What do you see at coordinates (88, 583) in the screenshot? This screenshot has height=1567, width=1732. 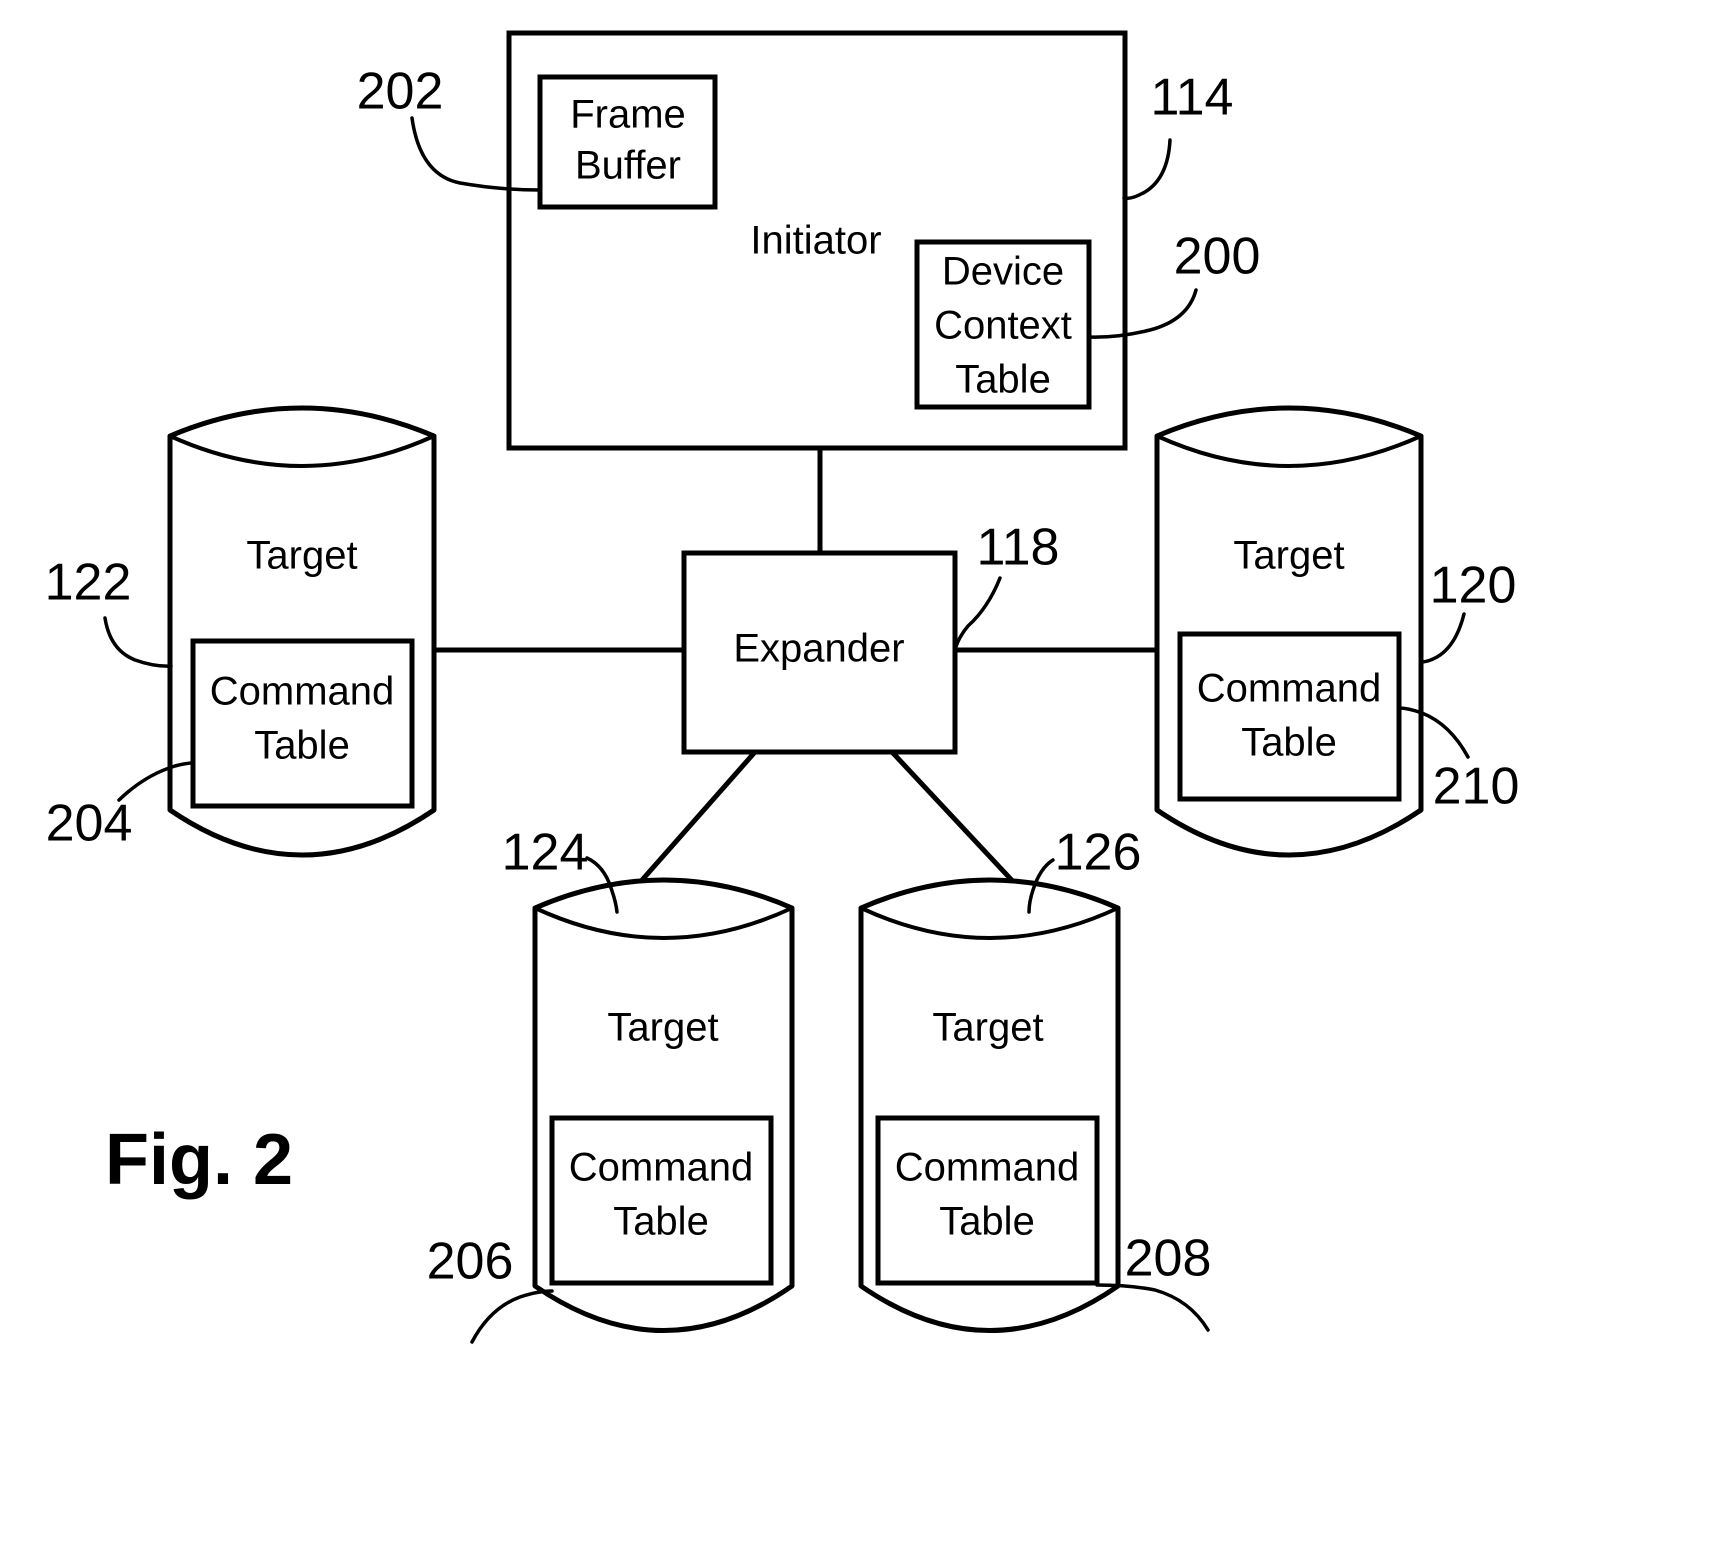 I see `numeral-122: 122` at bounding box center [88, 583].